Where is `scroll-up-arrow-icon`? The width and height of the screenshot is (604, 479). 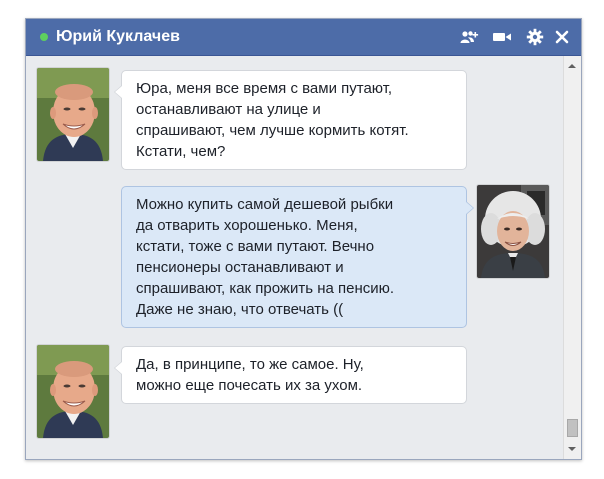 scroll-up-arrow-icon is located at coordinates (572, 66).